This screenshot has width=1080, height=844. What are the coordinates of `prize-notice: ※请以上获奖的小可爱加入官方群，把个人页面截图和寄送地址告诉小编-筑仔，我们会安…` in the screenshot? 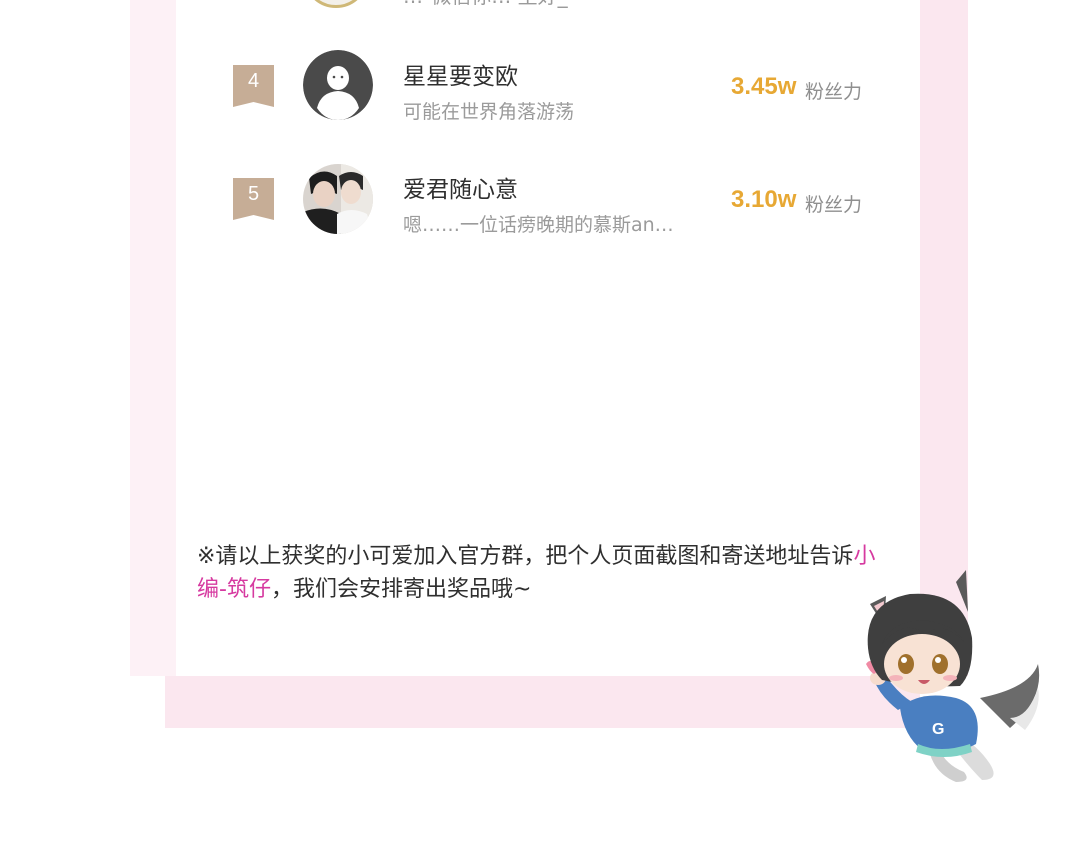 It's located at (547, 573).